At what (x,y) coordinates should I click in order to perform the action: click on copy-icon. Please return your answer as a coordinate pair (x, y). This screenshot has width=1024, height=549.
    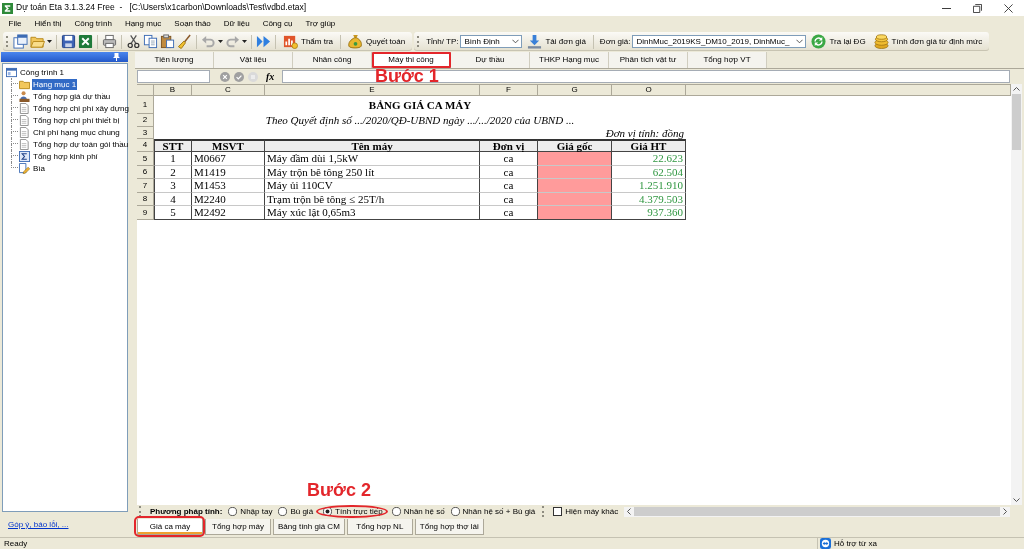
    Looking at the image, I should click on (150, 41).